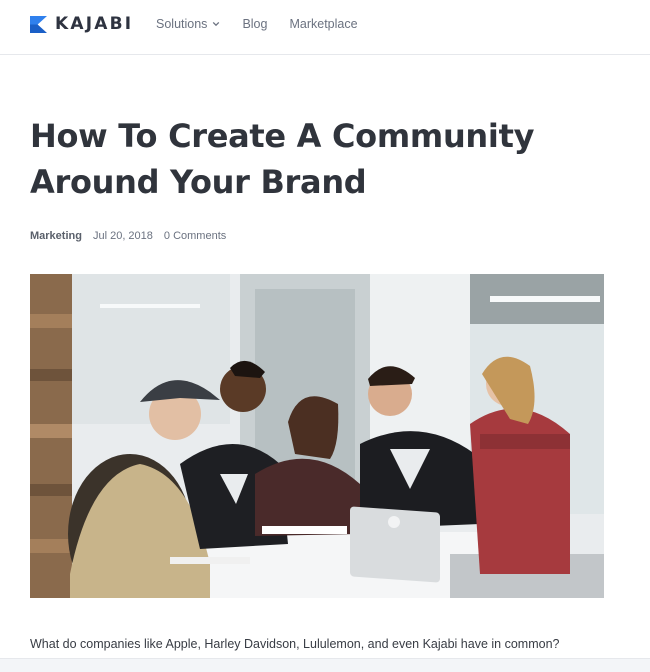  What do you see at coordinates (323, 24) in the screenshot?
I see `nav-marketplace-link: Marketplace` at bounding box center [323, 24].